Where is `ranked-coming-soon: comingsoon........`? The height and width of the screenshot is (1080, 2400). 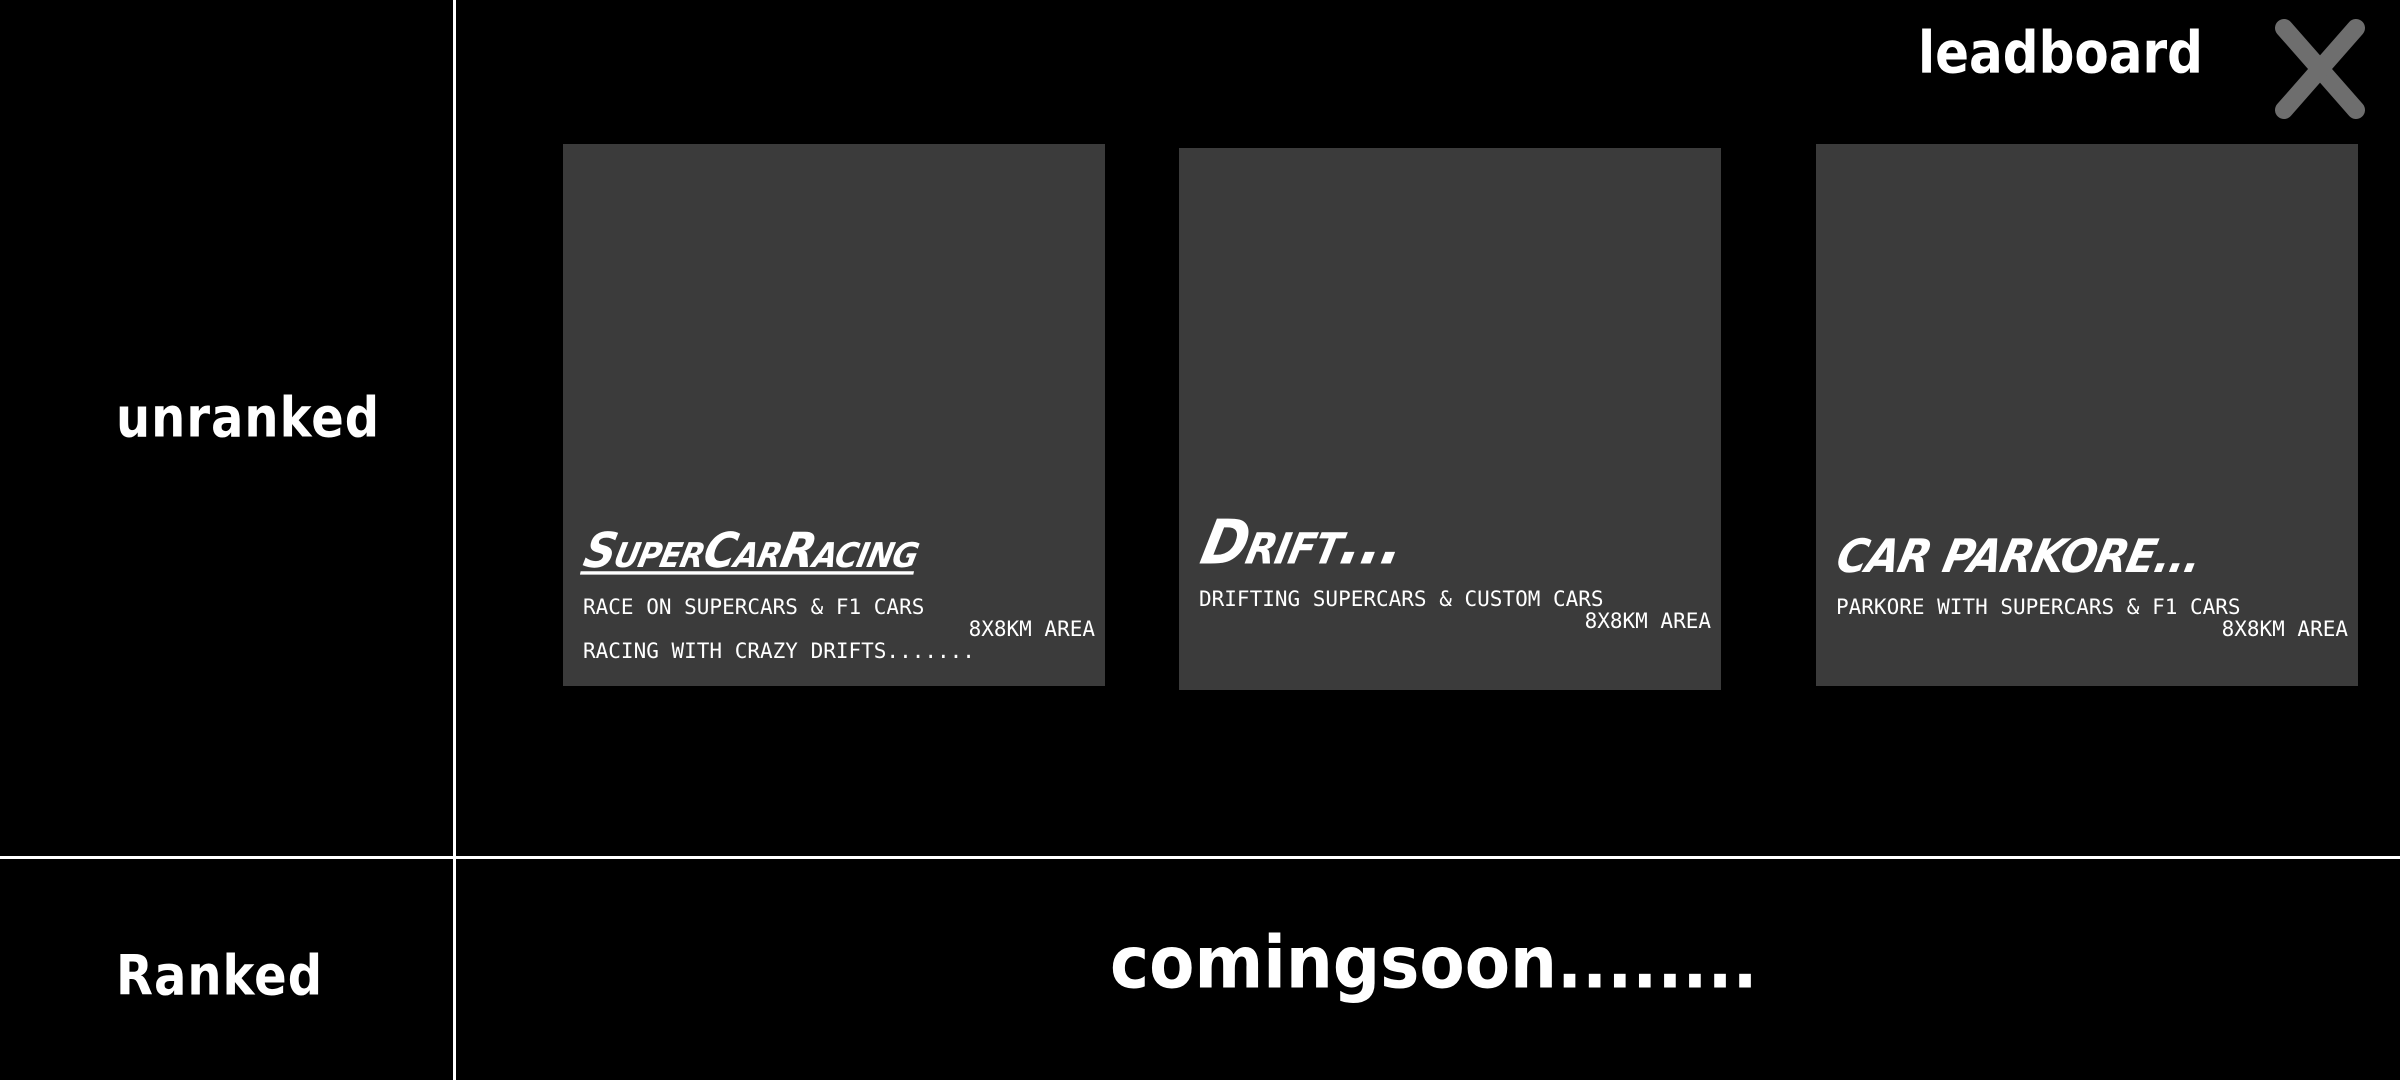 ranked-coming-soon: comingsoon........ is located at coordinates (1434, 962).